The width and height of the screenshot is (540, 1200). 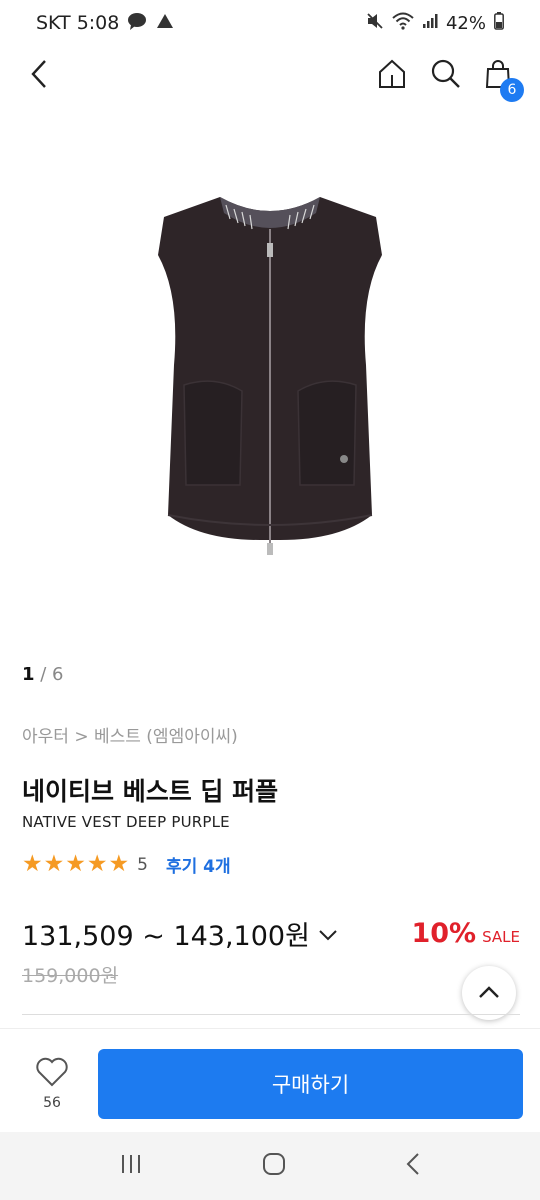 What do you see at coordinates (274, 1166) in the screenshot?
I see `home-nav-icon` at bounding box center [274, 1166].